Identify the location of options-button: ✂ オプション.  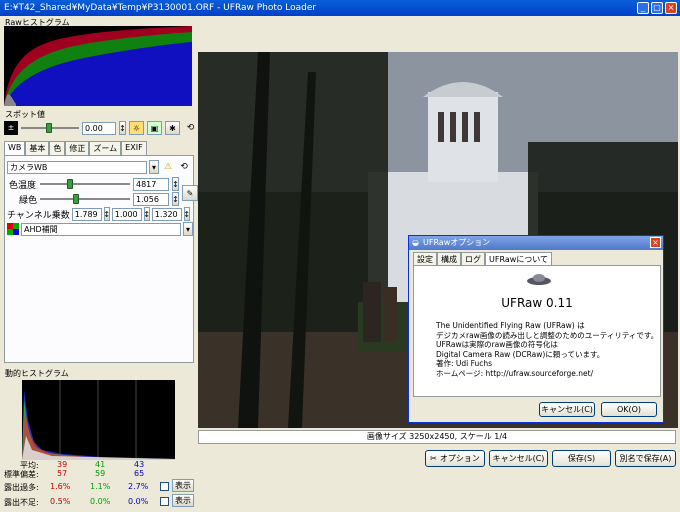
(455, 458).